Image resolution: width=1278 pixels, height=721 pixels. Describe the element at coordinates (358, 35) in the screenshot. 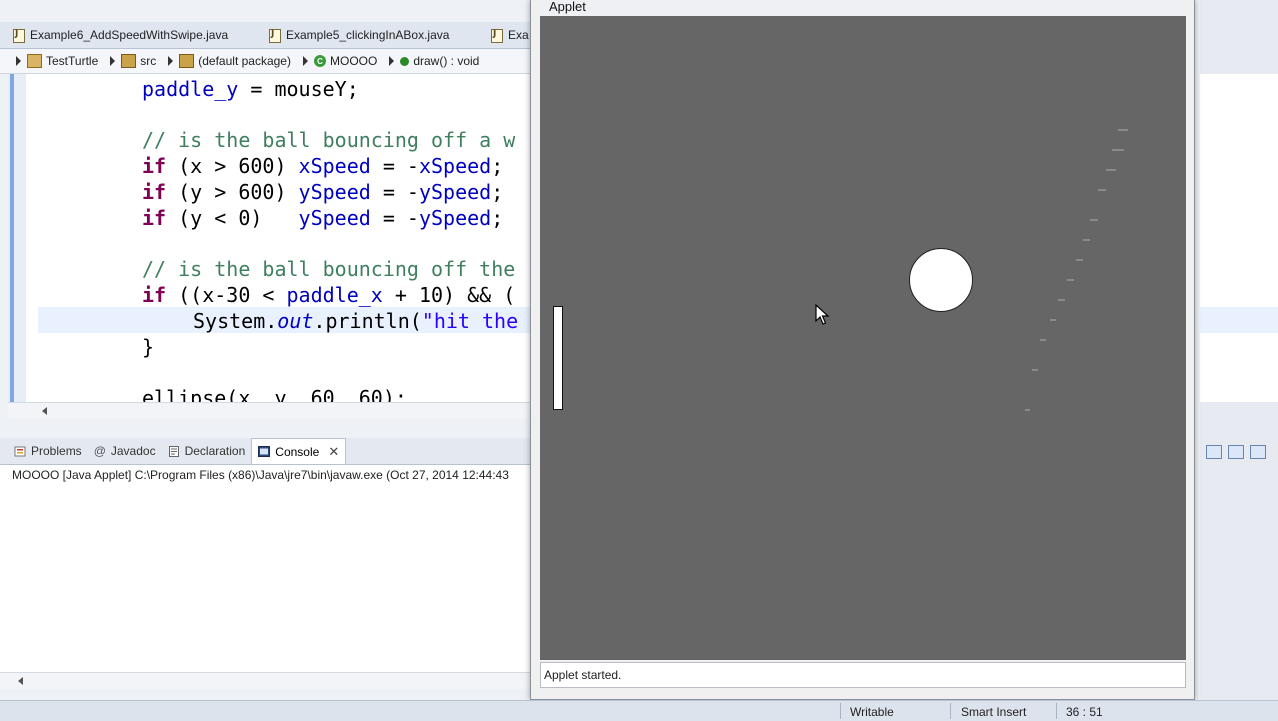

I see `editor-tab-example5: Example5_clickingInABox.java` at that location.